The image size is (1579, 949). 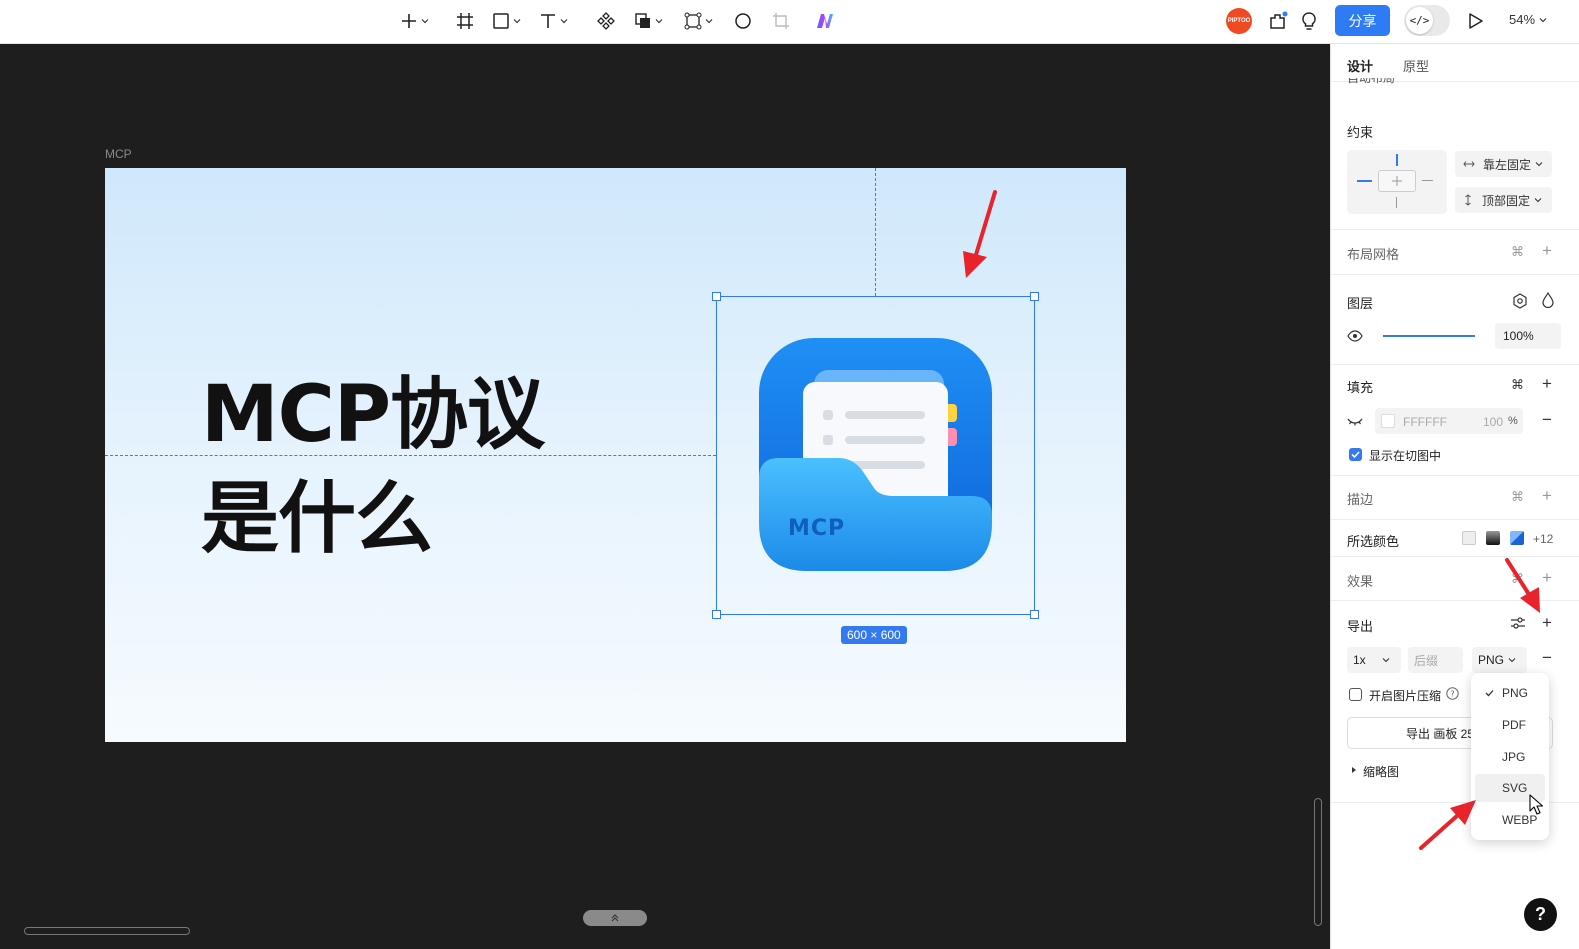 I want to click on lightbulb-icon, so click(x=1309, y=21).